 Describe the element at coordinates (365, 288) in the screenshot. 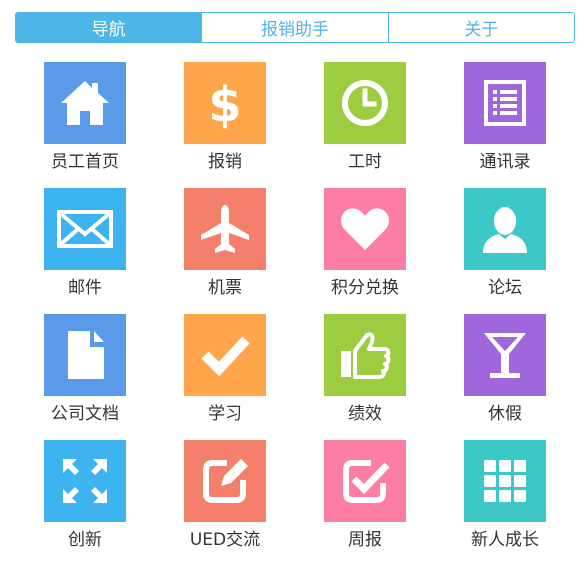

I see `app-label-points-exchange: 积分兑换` at that location.